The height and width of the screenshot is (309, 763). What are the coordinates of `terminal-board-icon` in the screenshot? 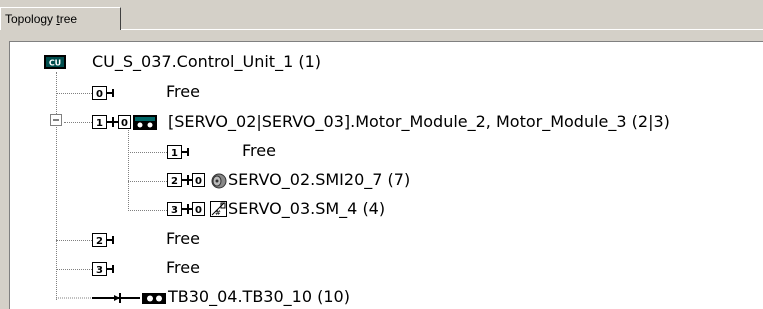 It's located at (111, 298).